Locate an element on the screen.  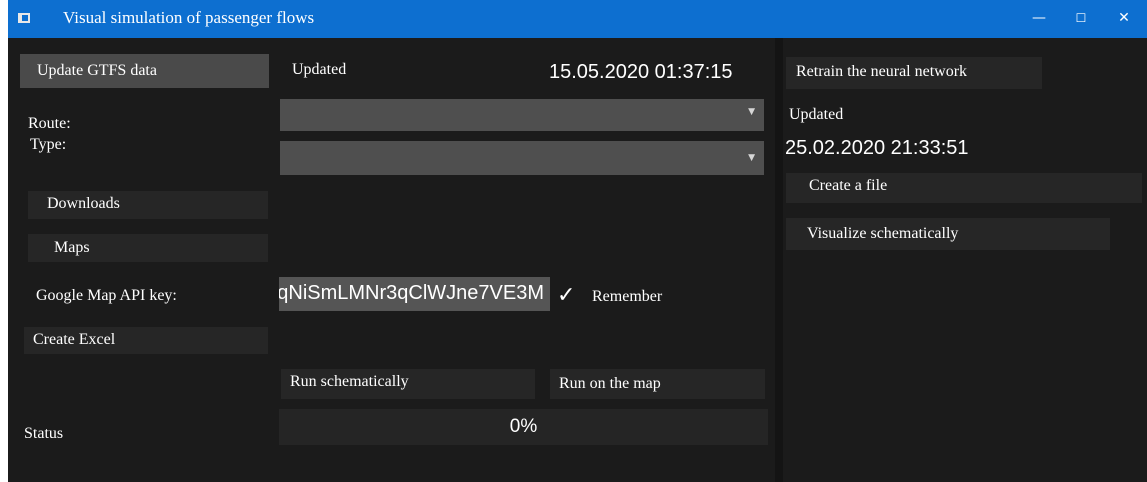
progress-text: 0% is located at coordinates (523, 426).